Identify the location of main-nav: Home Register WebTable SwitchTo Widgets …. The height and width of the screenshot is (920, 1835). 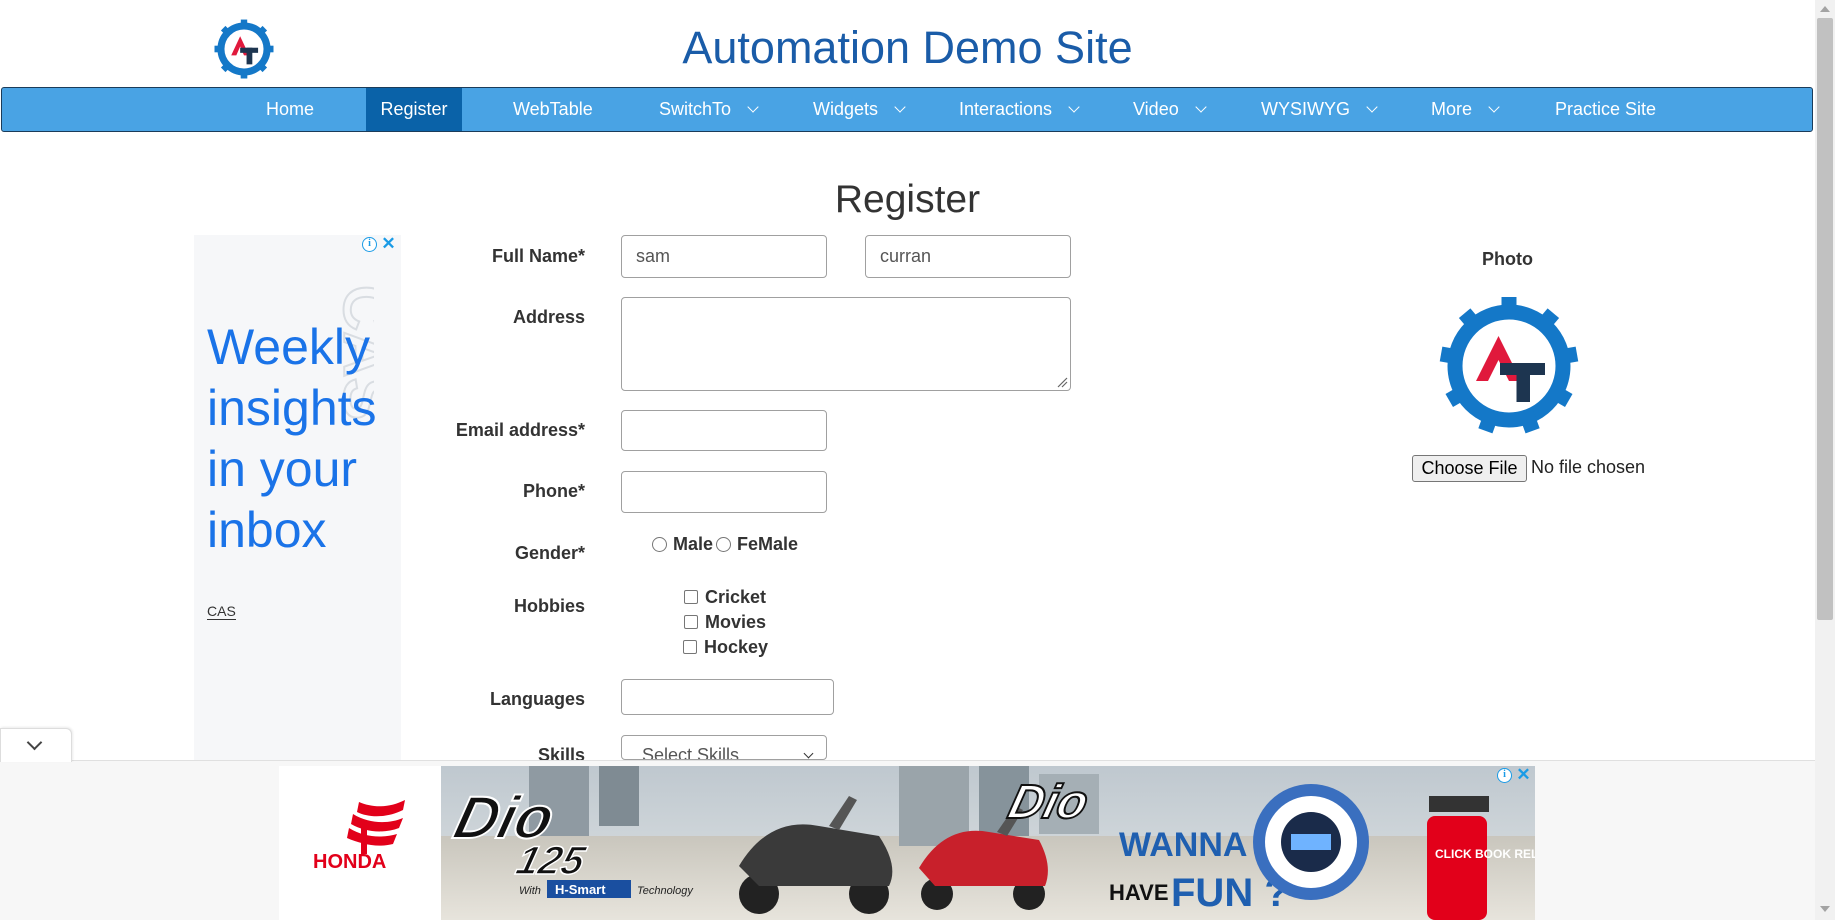
(907, 109).